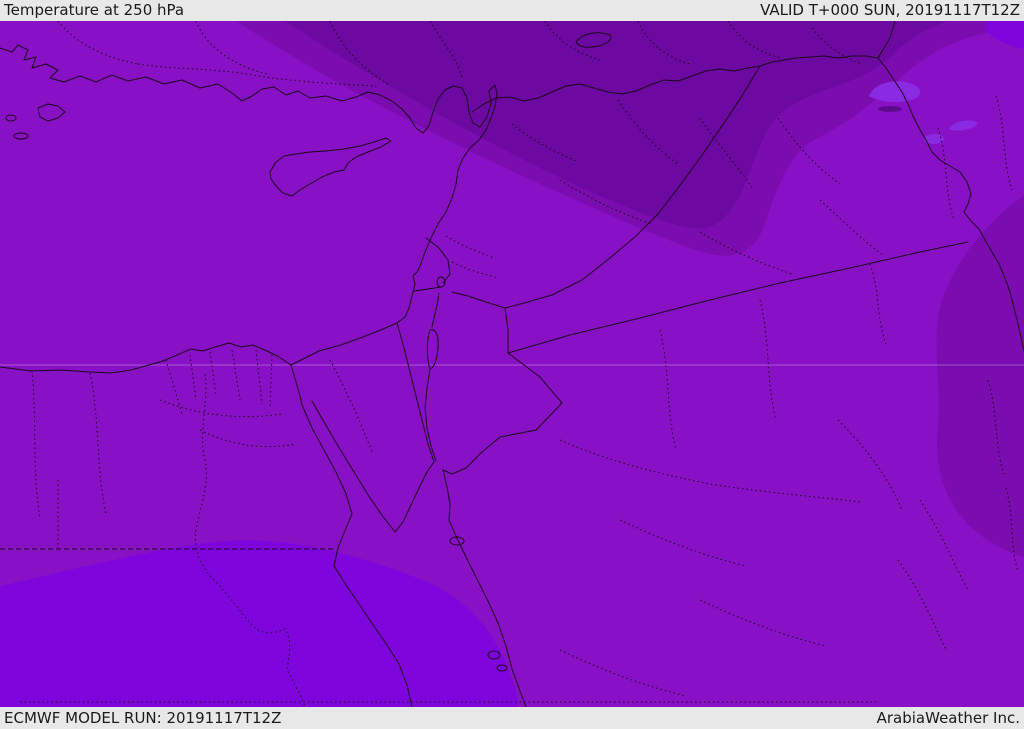  What do you see at coordinates (143, 718) in the screenshot?
I see `model-run-label: ECMWF MODEL RUN: 20191117T12Z` at bounding box center [143, 718].